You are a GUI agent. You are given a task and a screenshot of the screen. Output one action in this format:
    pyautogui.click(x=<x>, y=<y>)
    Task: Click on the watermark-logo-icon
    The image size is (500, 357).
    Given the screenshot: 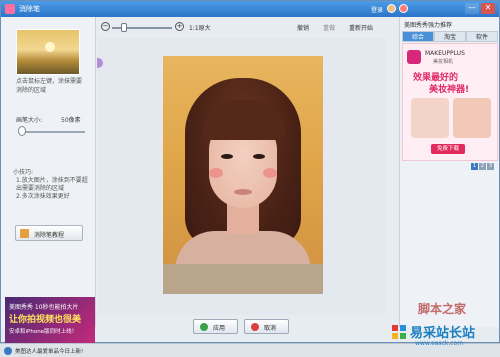 What is the action you would take?
    pyautogui.click(x=399, y=332)
    